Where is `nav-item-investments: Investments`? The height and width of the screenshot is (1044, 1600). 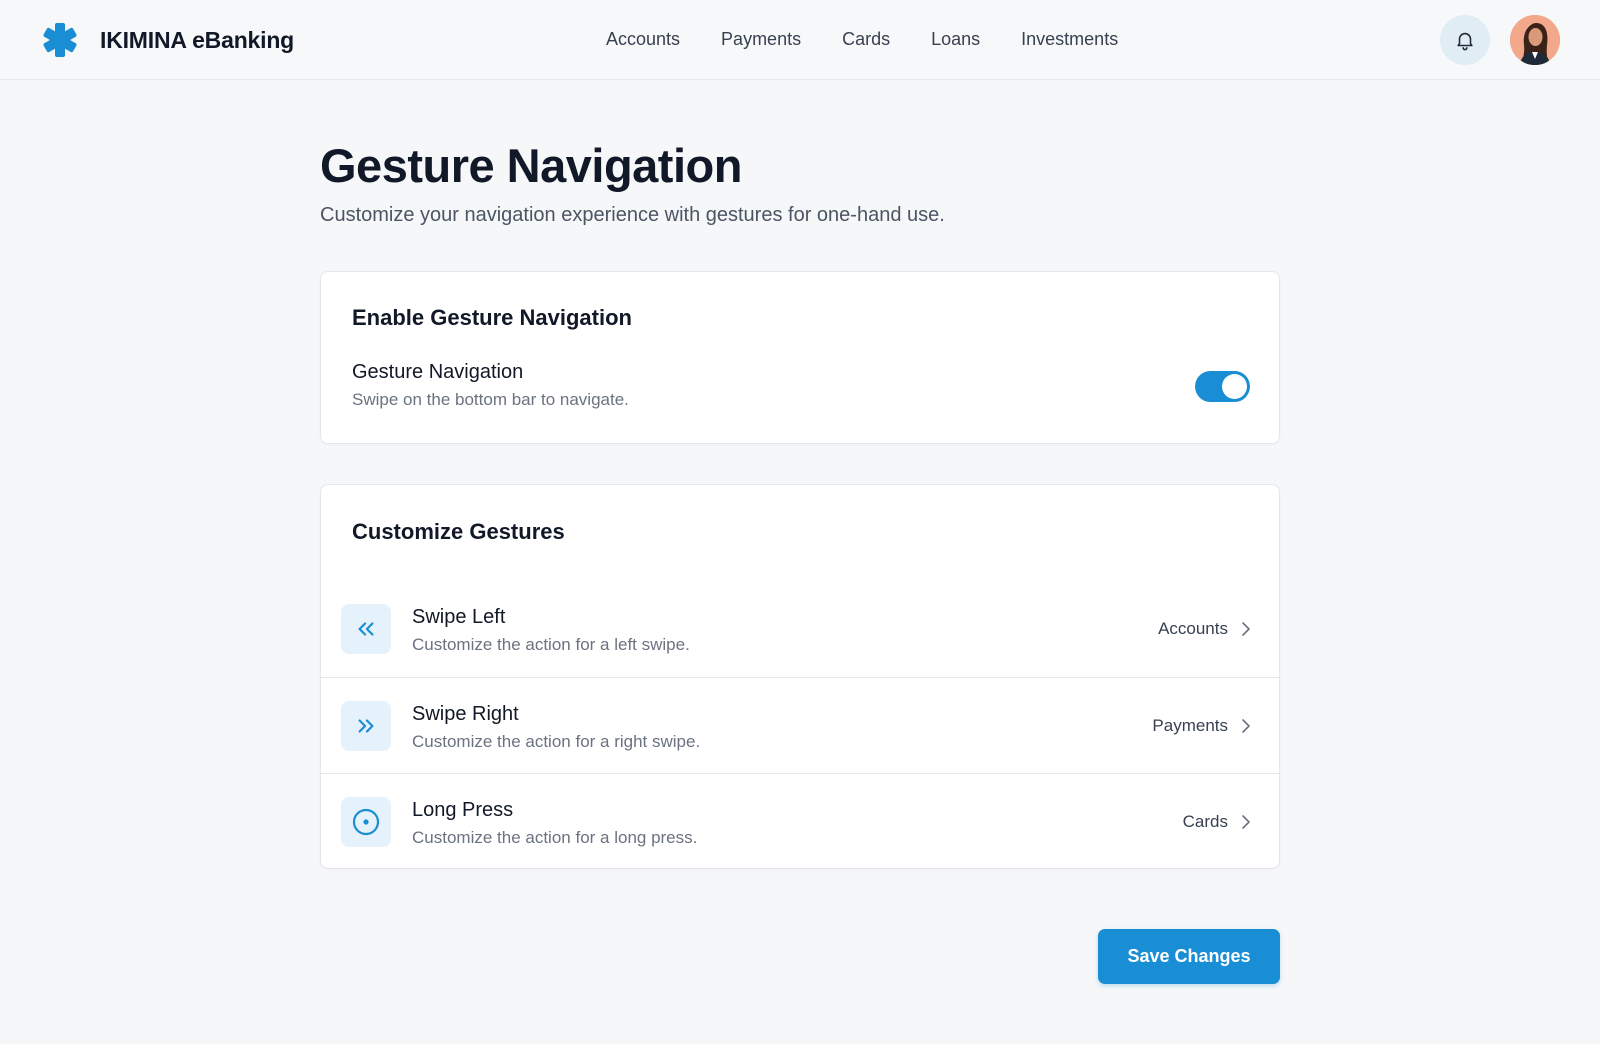 nav-item-investments: Investments is located at coordinates (1069, 39).